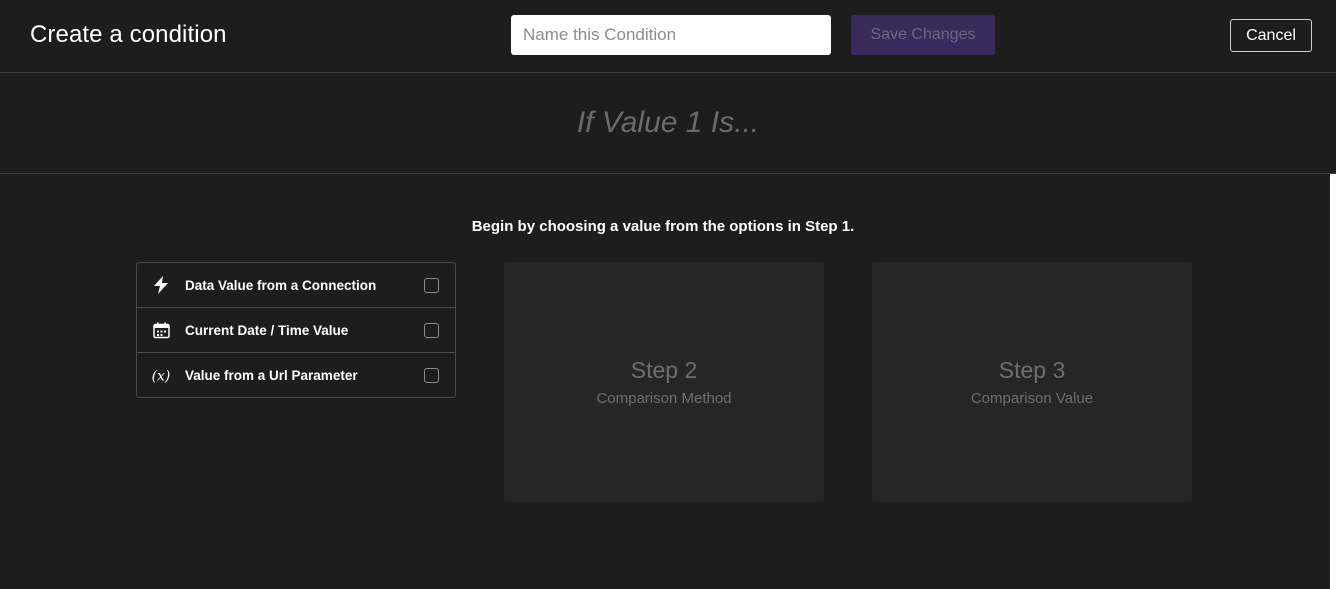  What do you see at coordinates (671, 35) in the screenshot?
I see `condition-name-input` at bounding box center [671, 35].